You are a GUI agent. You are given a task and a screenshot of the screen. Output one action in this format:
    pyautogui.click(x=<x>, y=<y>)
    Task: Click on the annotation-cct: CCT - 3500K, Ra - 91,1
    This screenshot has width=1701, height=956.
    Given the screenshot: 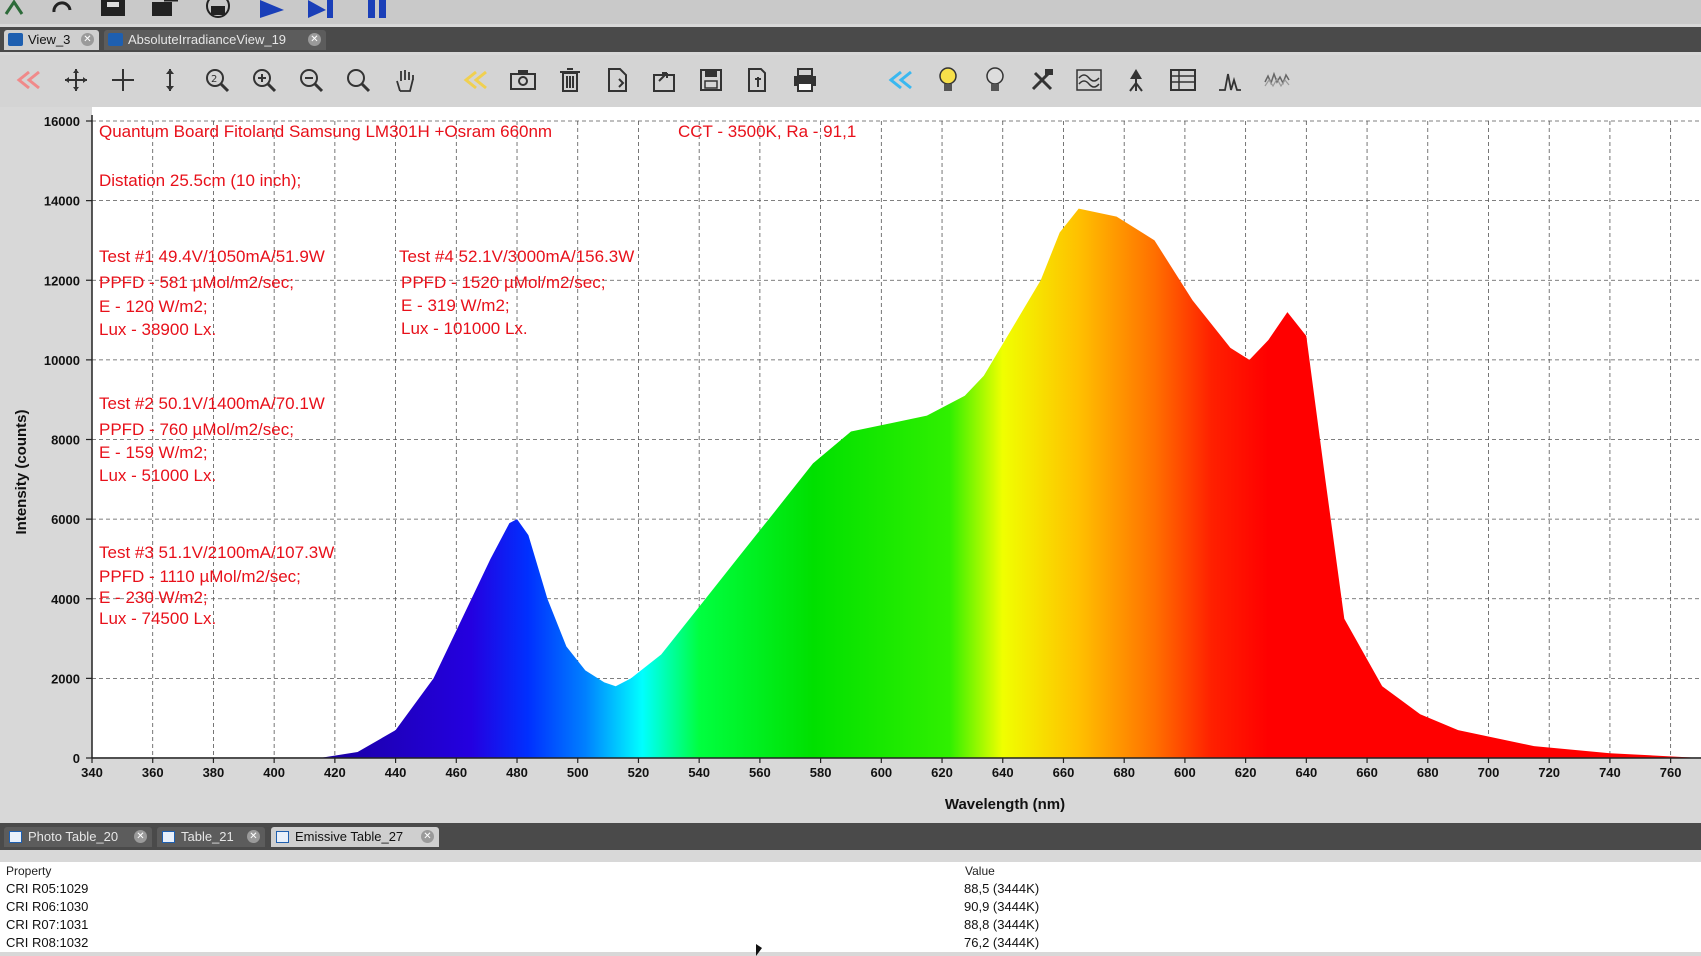 What is the action you would take?
    pyautogui.click(x=767, y=131)
    